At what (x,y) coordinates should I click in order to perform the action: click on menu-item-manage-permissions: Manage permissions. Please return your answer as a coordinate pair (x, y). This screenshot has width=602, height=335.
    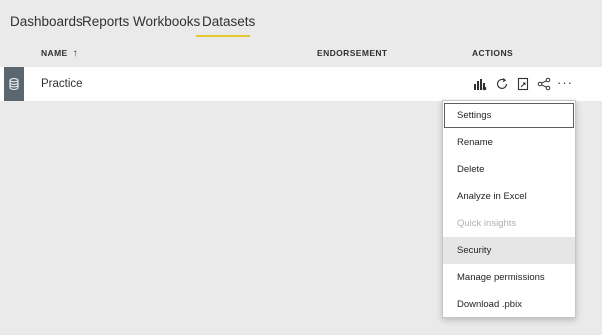
    Looking at the image, I should click on (509, 277).